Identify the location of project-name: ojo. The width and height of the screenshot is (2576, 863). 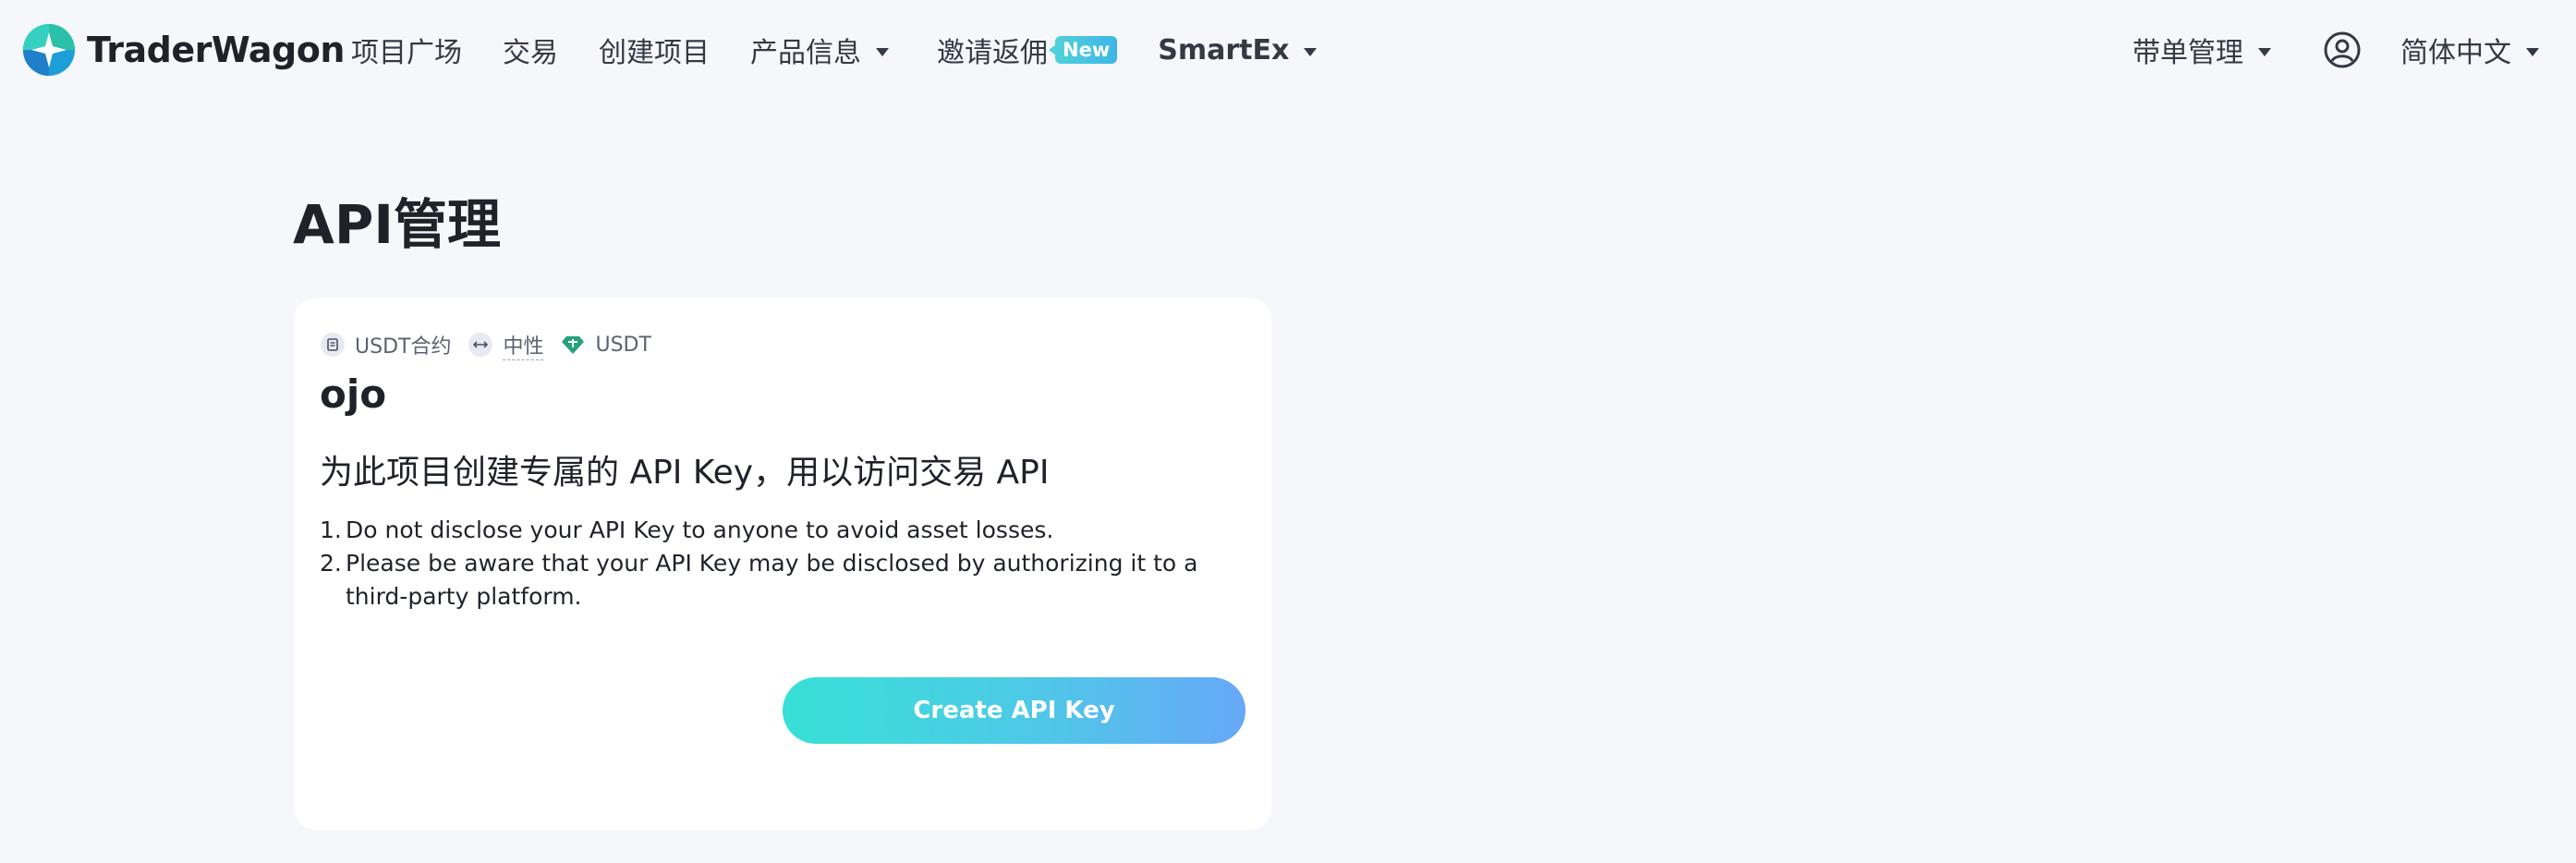
(353, 394).